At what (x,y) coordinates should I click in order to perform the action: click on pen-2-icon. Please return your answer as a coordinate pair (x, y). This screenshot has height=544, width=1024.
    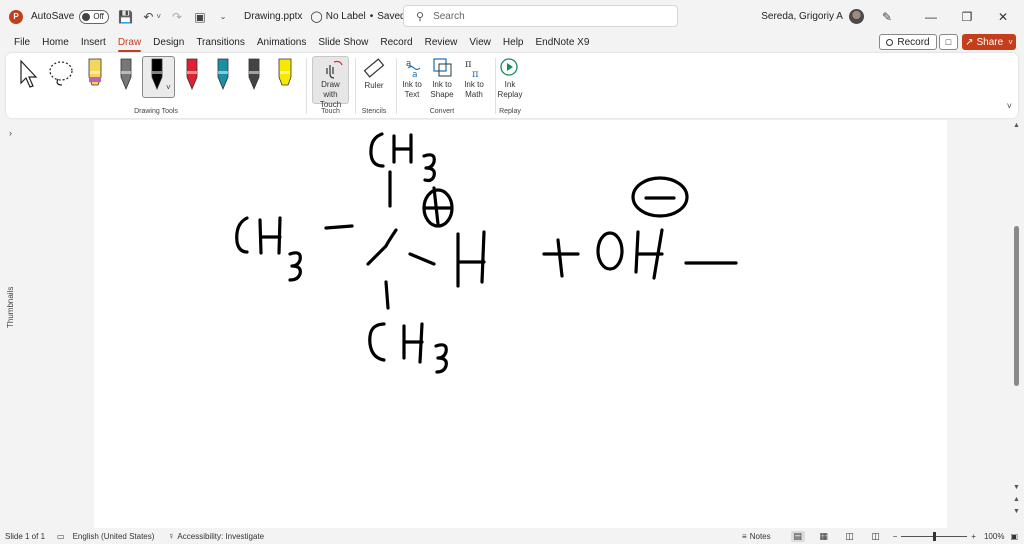
    Looking at the image, I should click on (126, 75).